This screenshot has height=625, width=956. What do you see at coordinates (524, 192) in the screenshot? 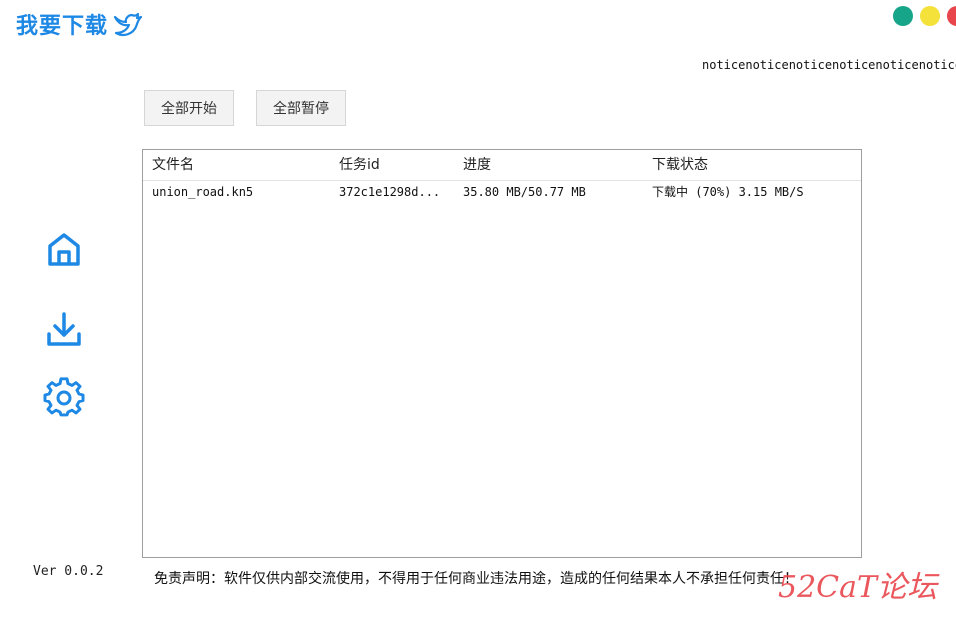
I see `cell-progress: 35.80 MB/50.77 MB` at bounding box center [524, 192].